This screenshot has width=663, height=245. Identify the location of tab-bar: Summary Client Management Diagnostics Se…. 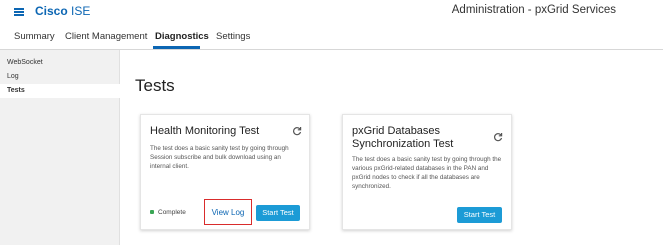
(331, 37).